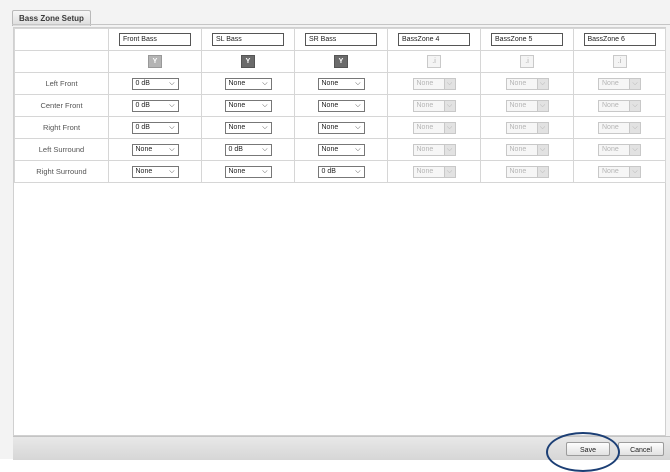 The height and width of the screenshot is (472, 670). I want to click on speaker-label: Left Front, so click(61, 83).